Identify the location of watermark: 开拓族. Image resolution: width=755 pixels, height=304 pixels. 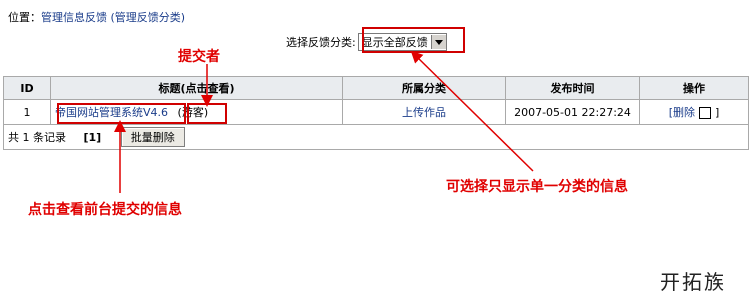
(693, 282).